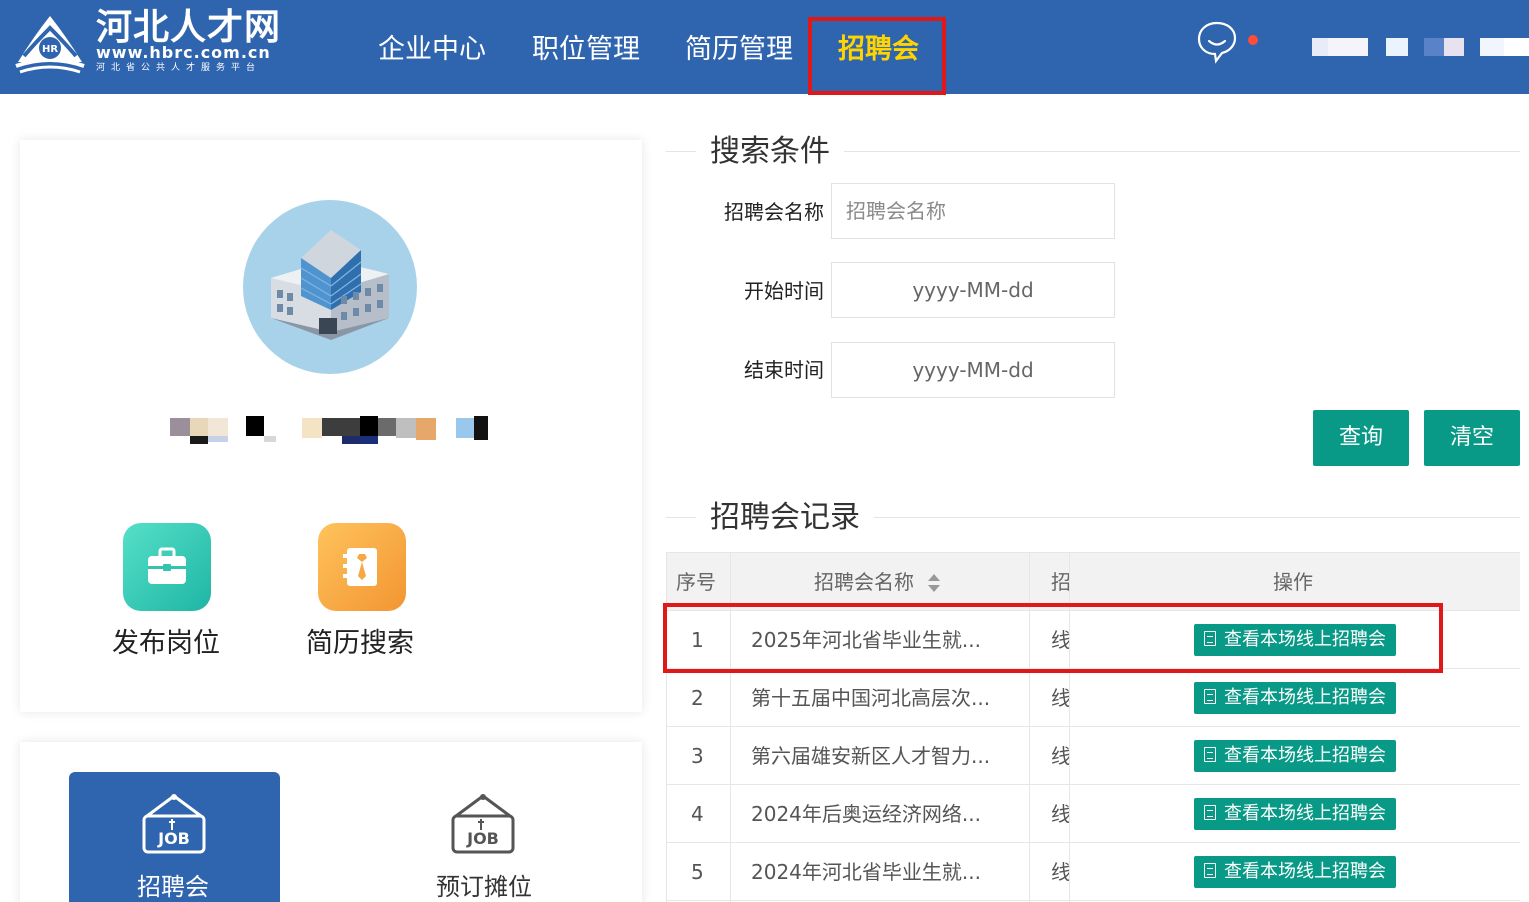  What do you see at coordinates (166, 644) in the screenshot?
I see `post-job-label: 发布岗位` at bounding box center [166, 644].